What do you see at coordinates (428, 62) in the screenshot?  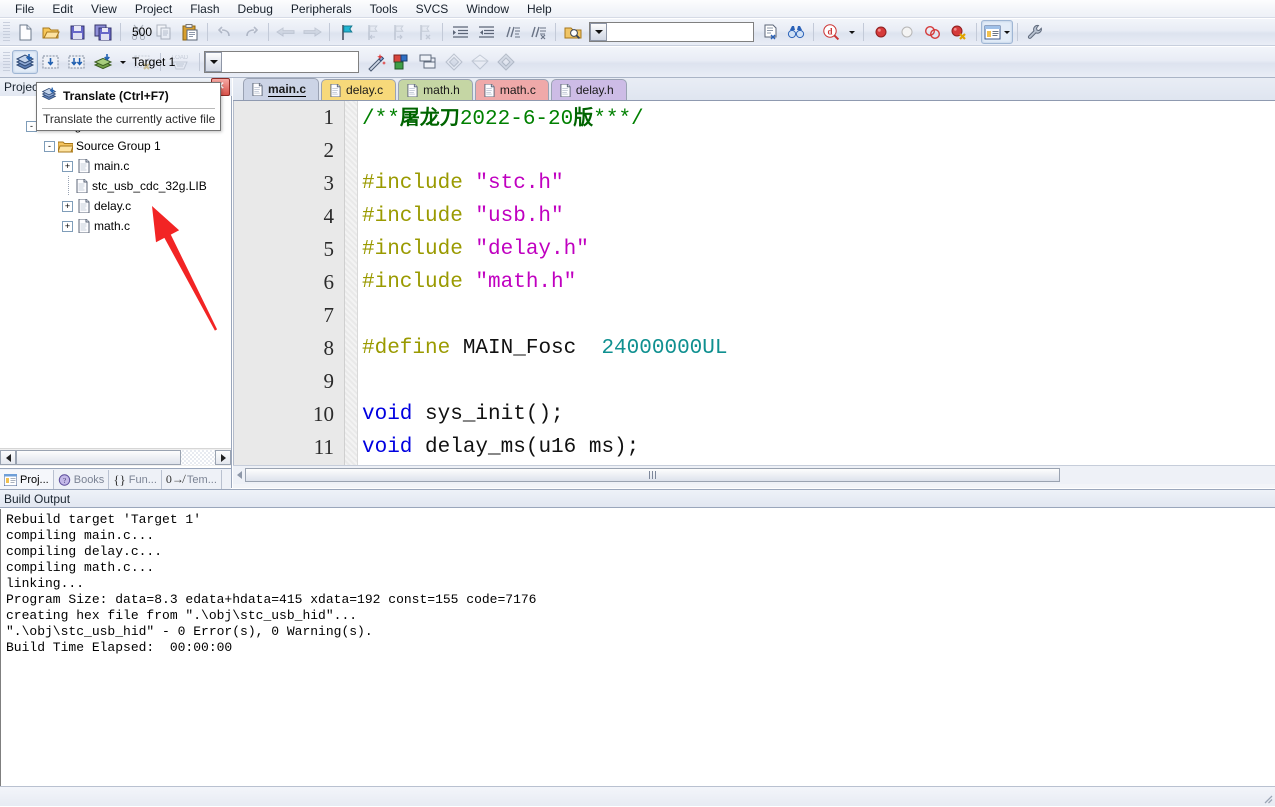 I see `manage-multi-project-button` at bounding box center [428, 62].